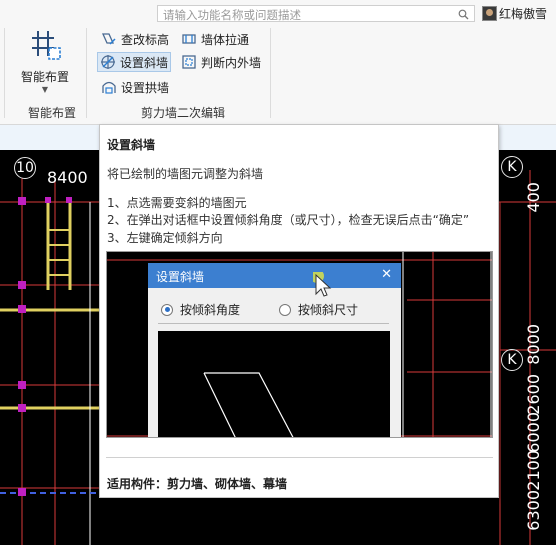 The height and width of the screenshot is (545, 556). What do you see at coordinates (533, 344) in the screenshot?
I see `dimension-label: 8000` at bounding box center [533, 344].